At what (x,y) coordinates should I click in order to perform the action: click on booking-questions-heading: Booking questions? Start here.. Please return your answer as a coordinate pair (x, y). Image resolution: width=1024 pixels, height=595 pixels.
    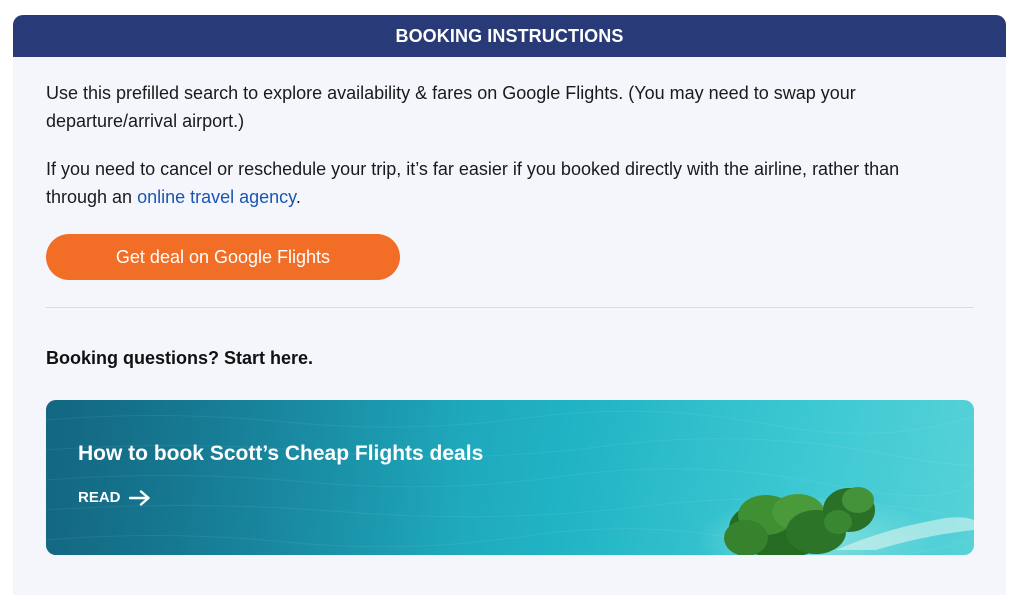
    Looking at the image, I should click on (180, 358).